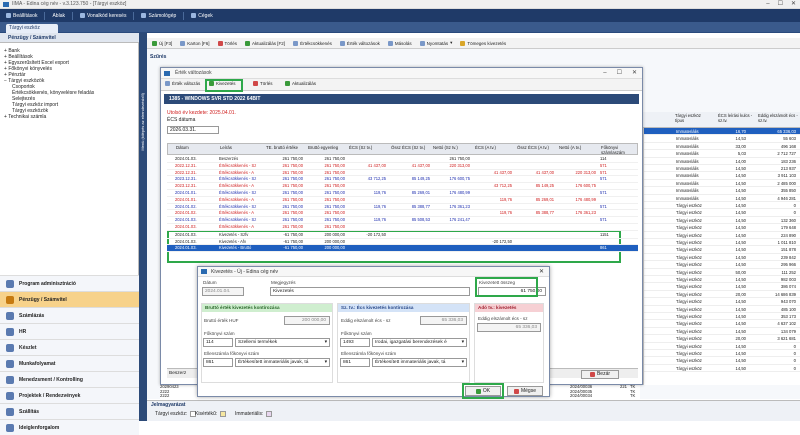 The height and width of the screenshot is (435, 800). Describe the element at coordinates (722, 287) in the screenshot. I see `table-row: Tárgyi eszköz 14,50 386 074` at that location.